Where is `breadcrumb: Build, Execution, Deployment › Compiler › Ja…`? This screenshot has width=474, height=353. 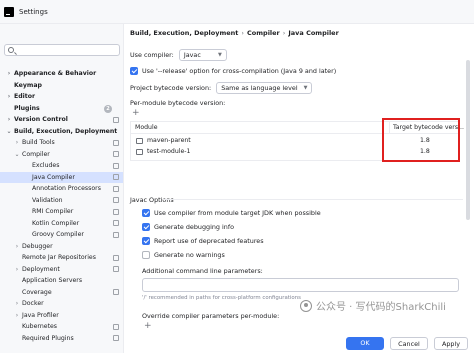 breadcrumb: Build, Execution, Deployment › Compiler › Ja… is located at coordinates (234, 33).